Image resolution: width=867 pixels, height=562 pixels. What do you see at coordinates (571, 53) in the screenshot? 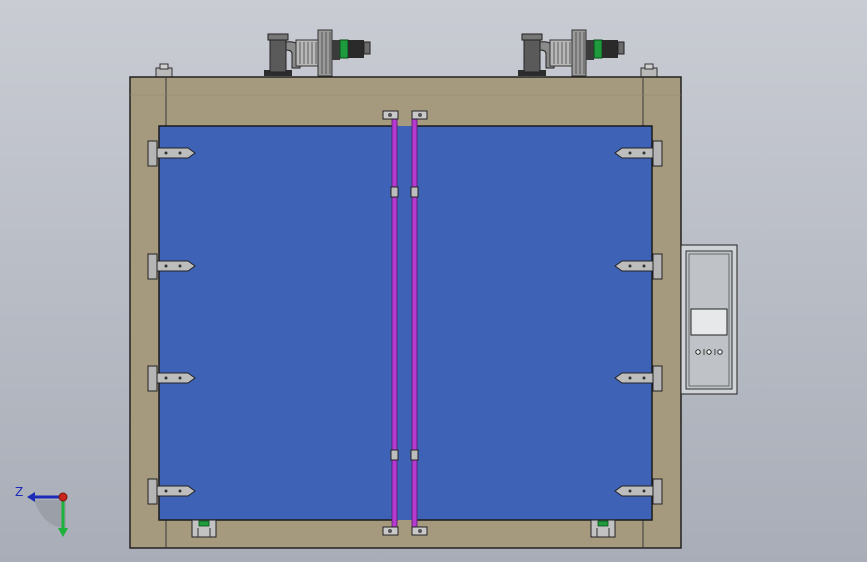
I see `blower-fan-right` at bounding box center [571, 53].